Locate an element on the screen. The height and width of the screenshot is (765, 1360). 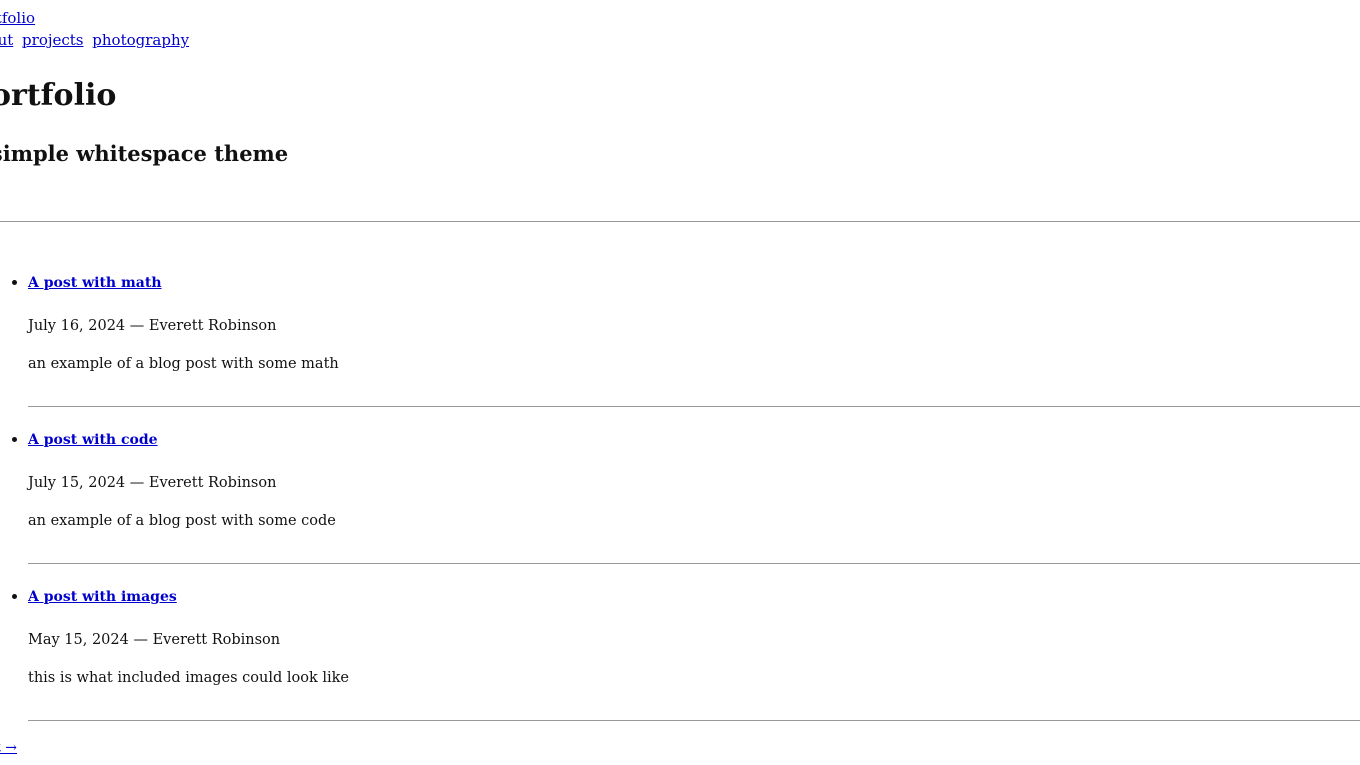
site-header: portfolio is located at coordinates (17, 18).